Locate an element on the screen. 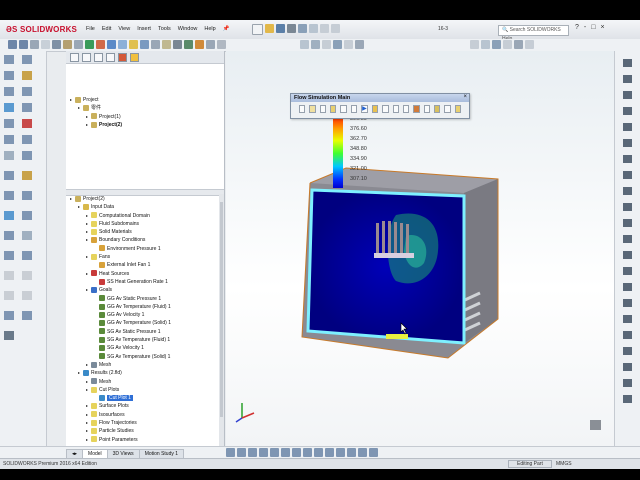  tab-configuration is located at coordinates (98, 57).